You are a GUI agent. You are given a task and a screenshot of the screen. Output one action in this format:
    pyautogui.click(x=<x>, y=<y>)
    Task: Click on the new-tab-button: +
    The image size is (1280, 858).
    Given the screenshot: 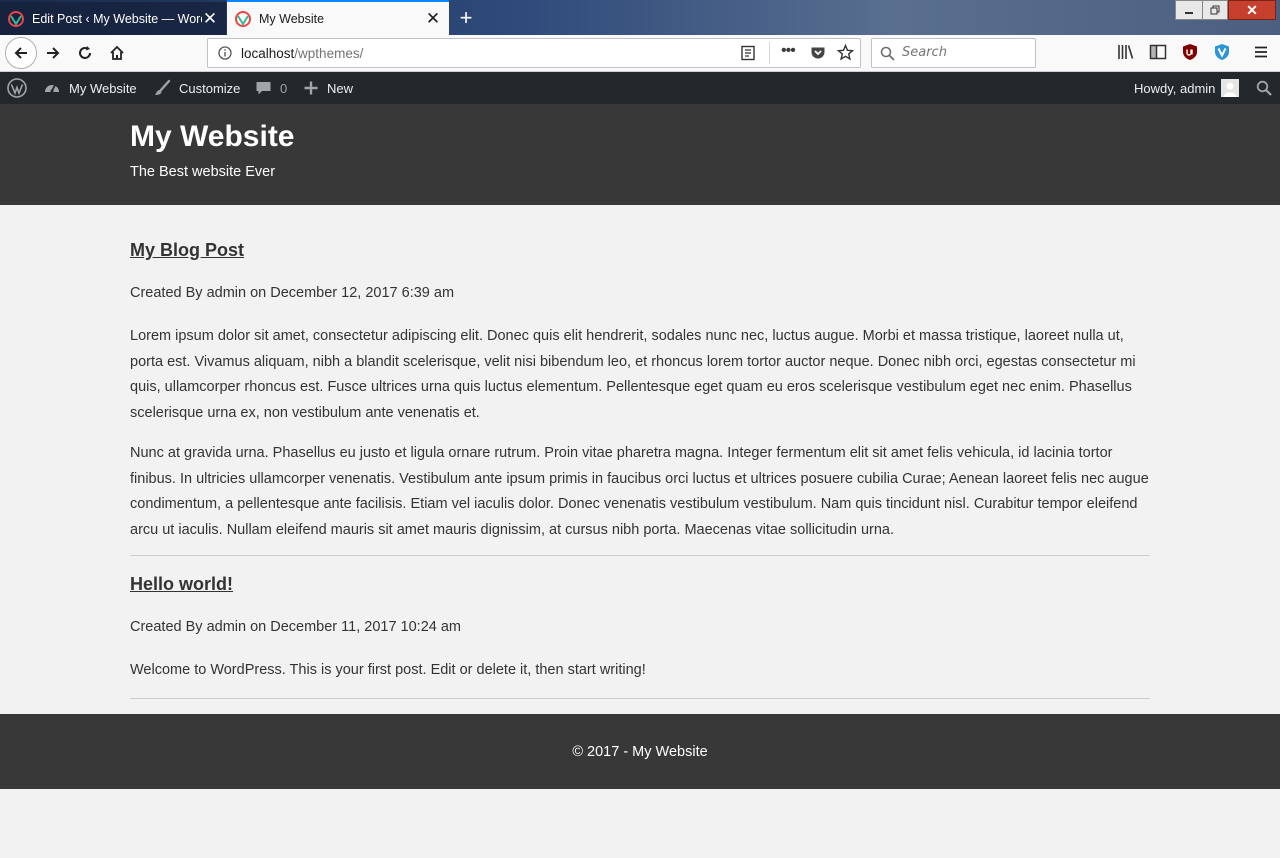 What is the action you would take?
    pyautogui.click(x=466, y=18)
    